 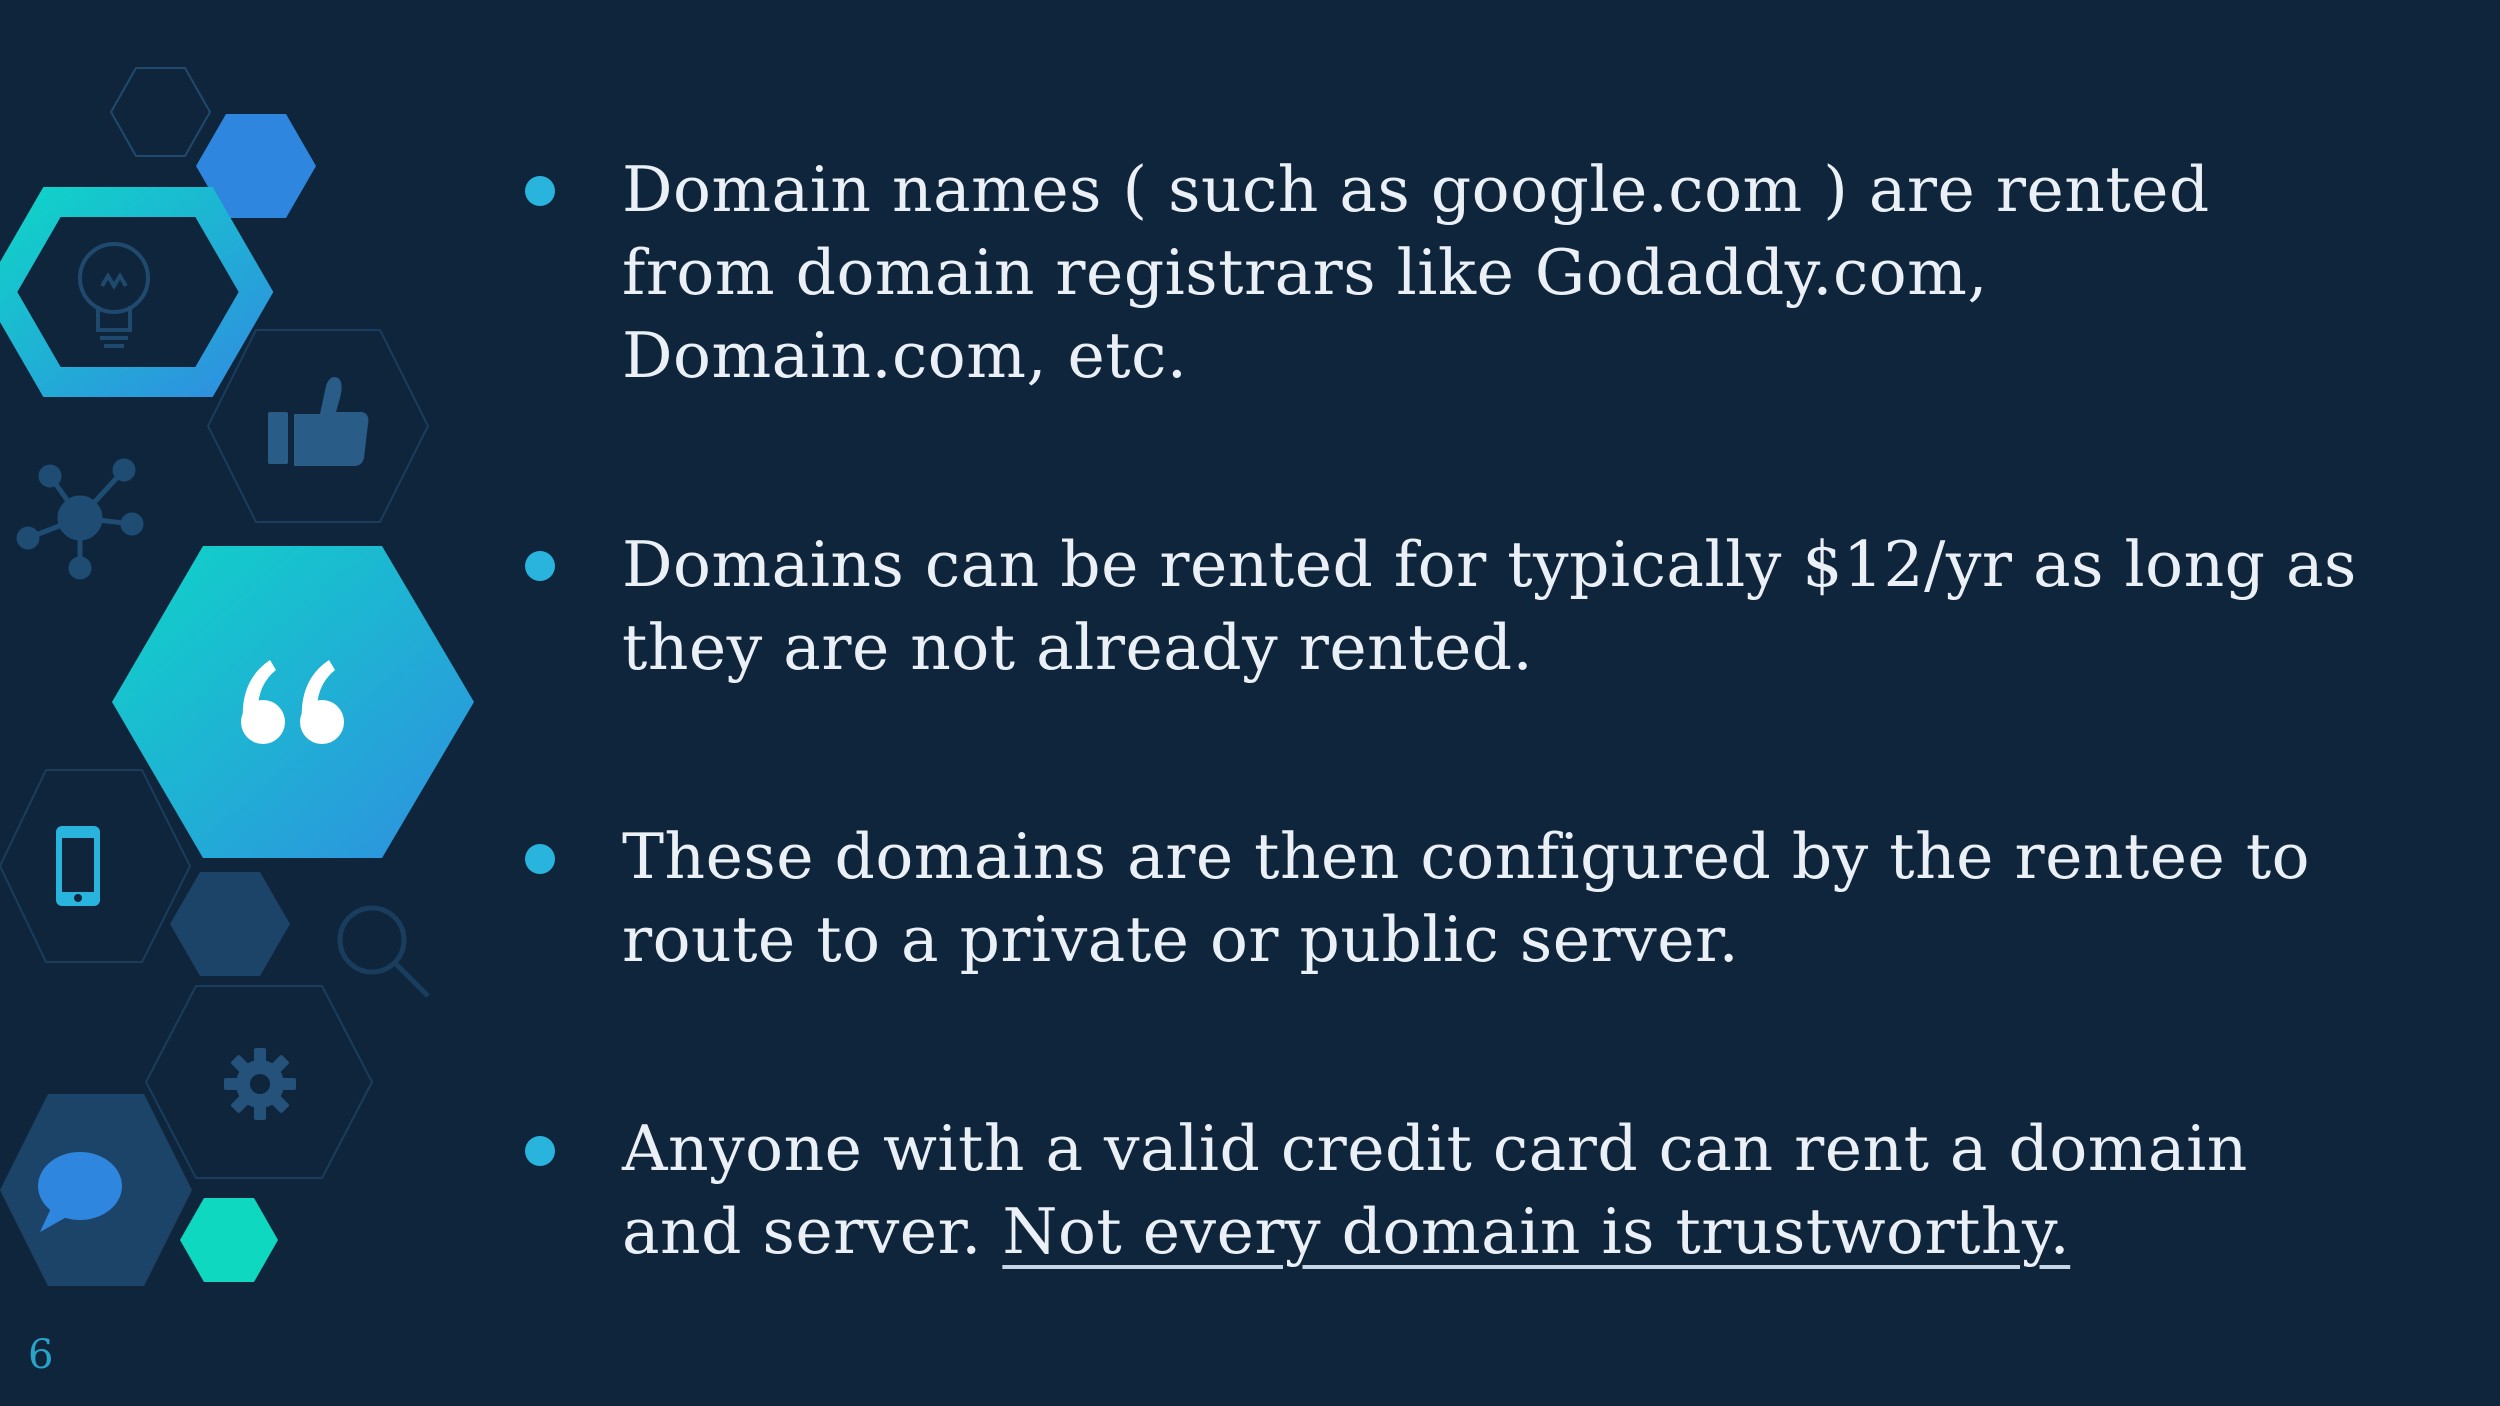 What do you see at coordinates (80, 519) in the screenshot?
I see `network-icon` at bounding box center [80, 519].